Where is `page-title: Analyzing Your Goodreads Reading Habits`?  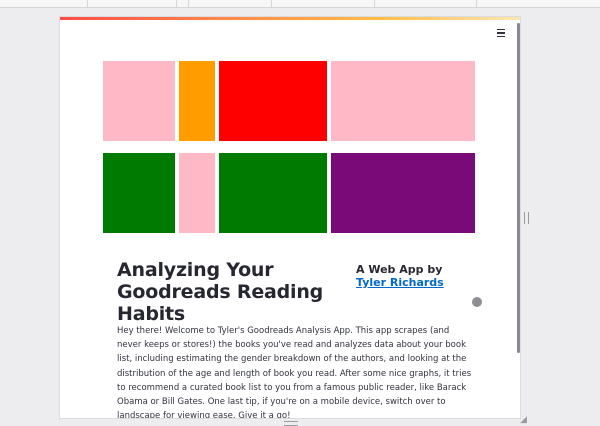
page-title: Analyzing Your Goodreads Reading Habits is located at coordinates (220, 292).